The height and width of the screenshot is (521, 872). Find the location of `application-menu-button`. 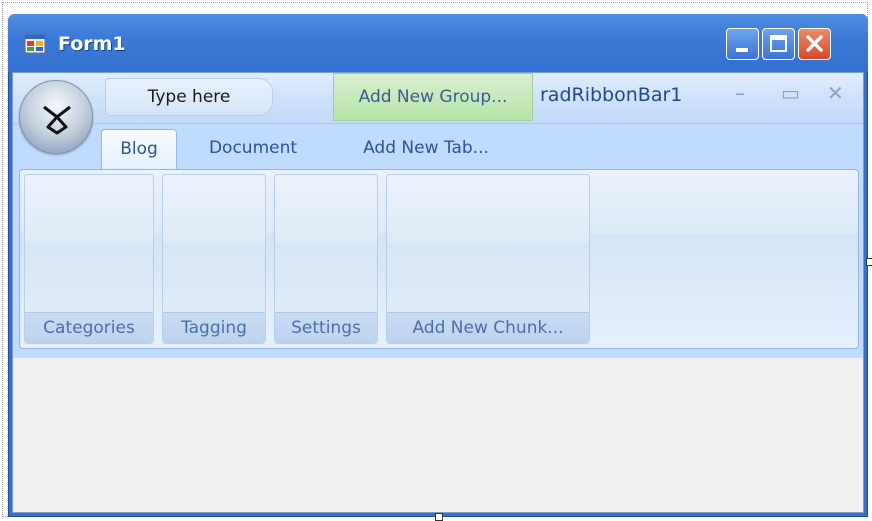

application-menu-button is located at coordinates (56, 117).